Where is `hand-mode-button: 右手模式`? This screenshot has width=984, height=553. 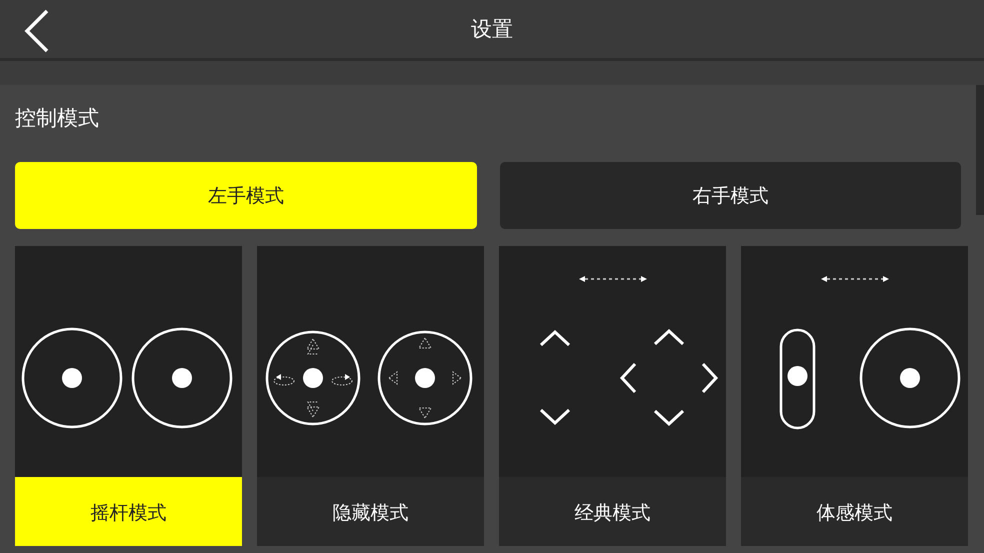 hand-mode-button: 右手模式 is located at coordinates (730, 195).